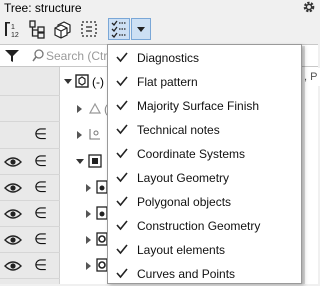  Describe the element at coordinates (82, 81) in the screenshot. I see `assembly-icon` at that location.